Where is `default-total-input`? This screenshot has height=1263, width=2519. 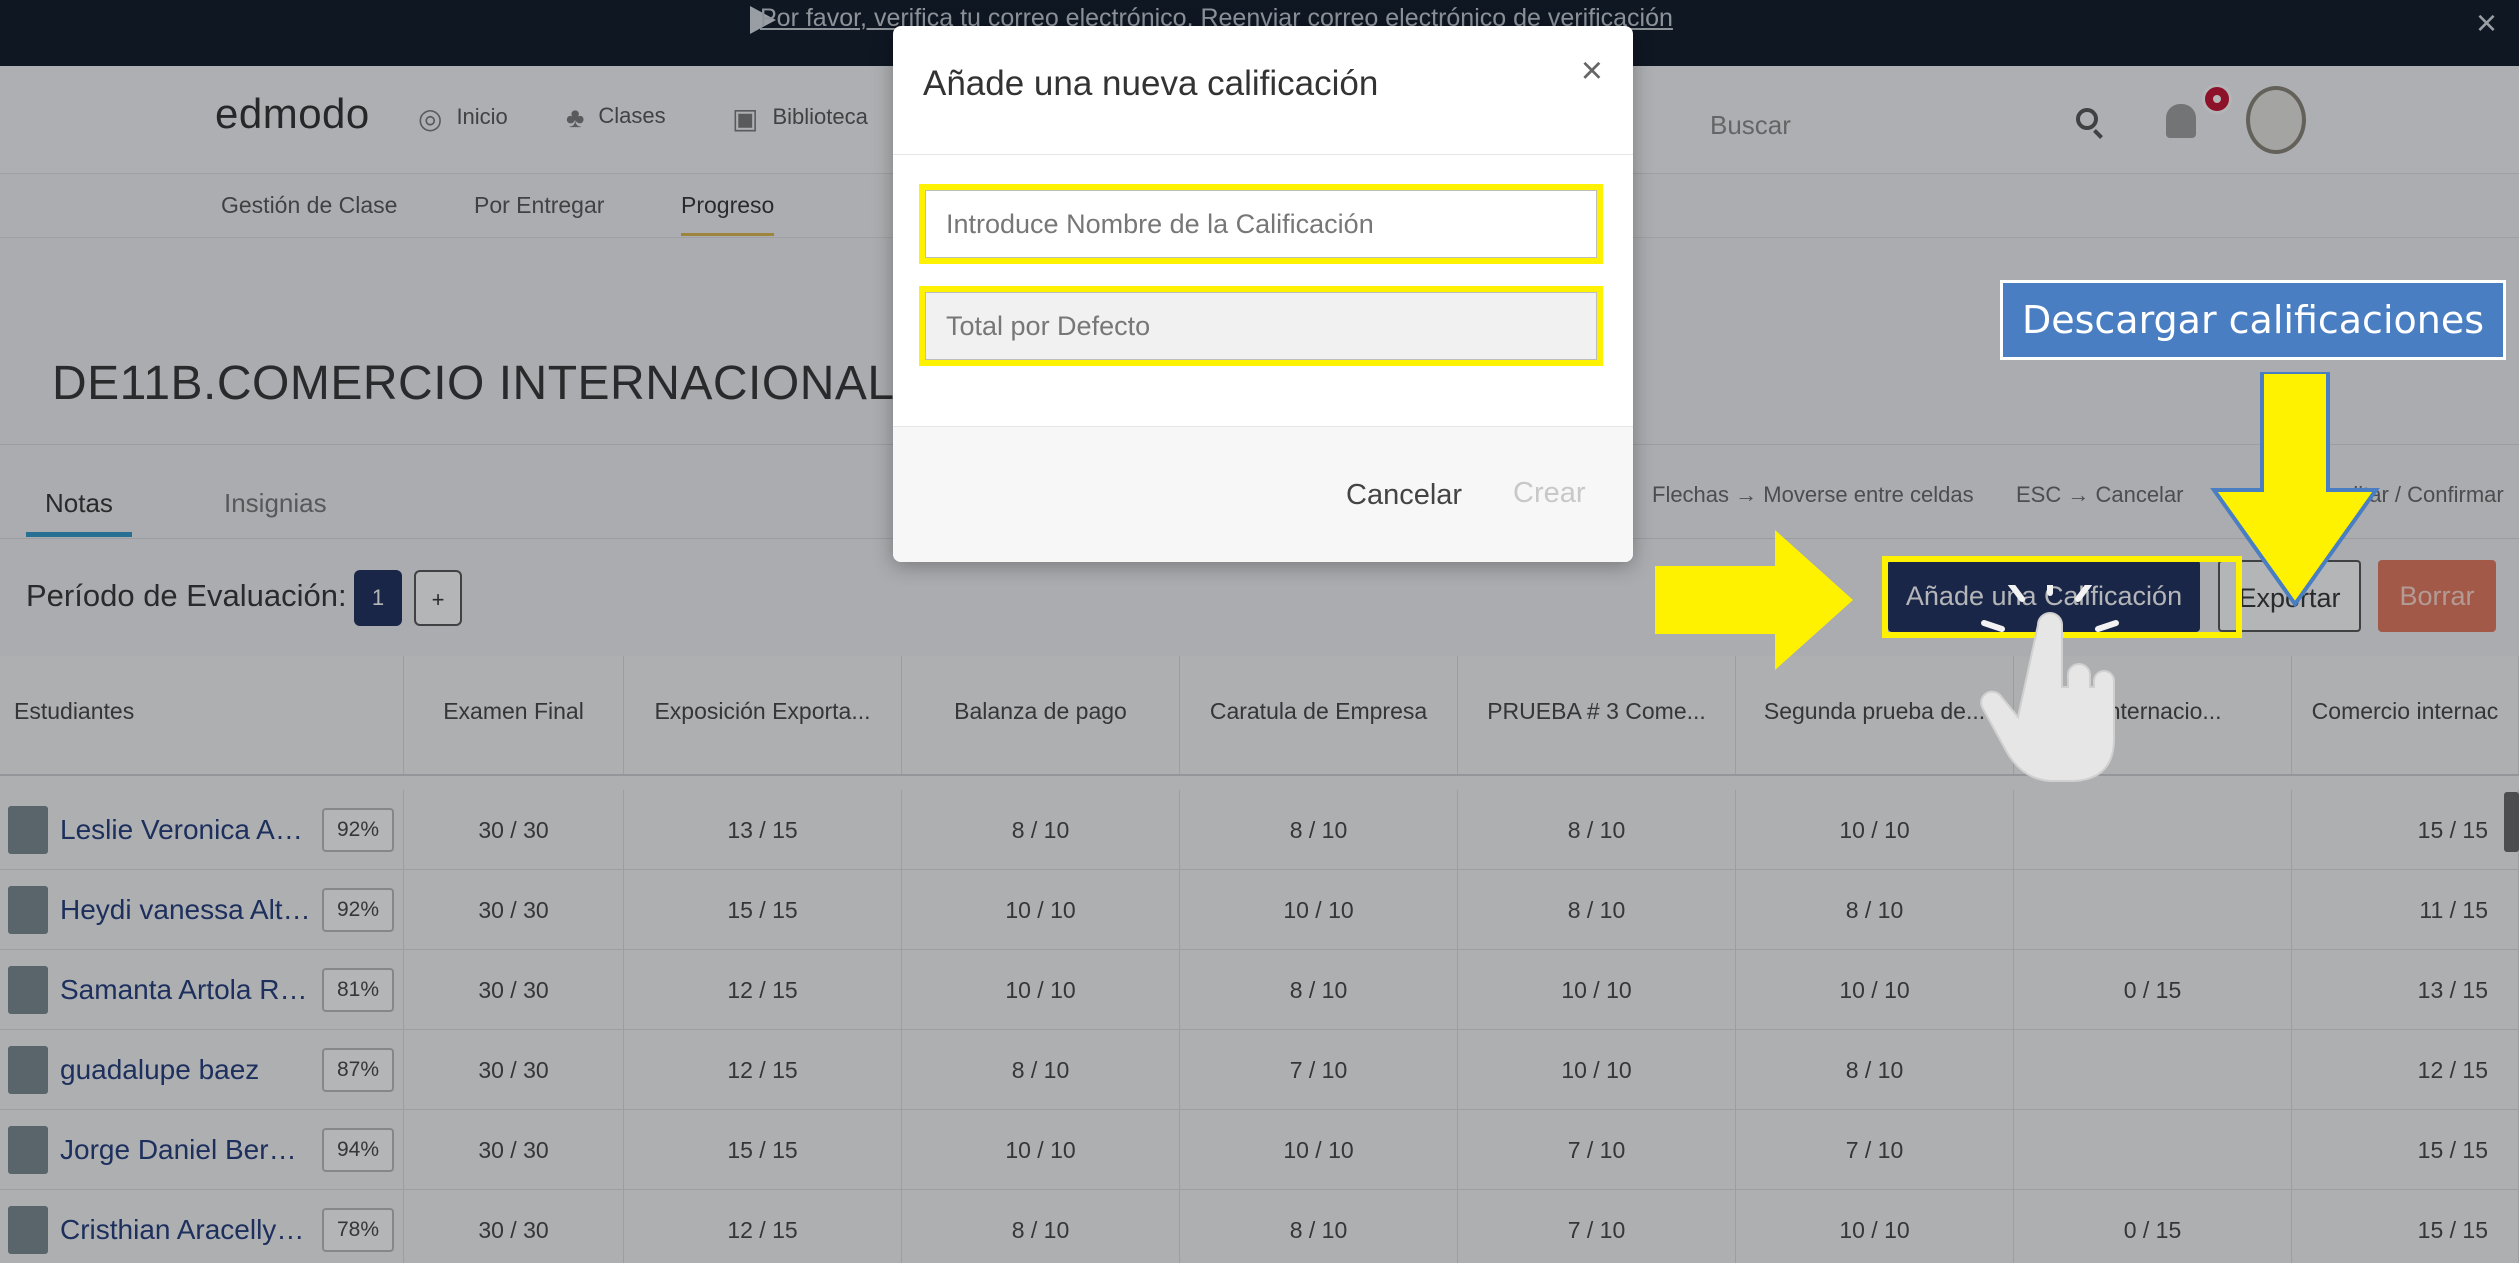 default-total-input is located at coordinates (1261, 326).